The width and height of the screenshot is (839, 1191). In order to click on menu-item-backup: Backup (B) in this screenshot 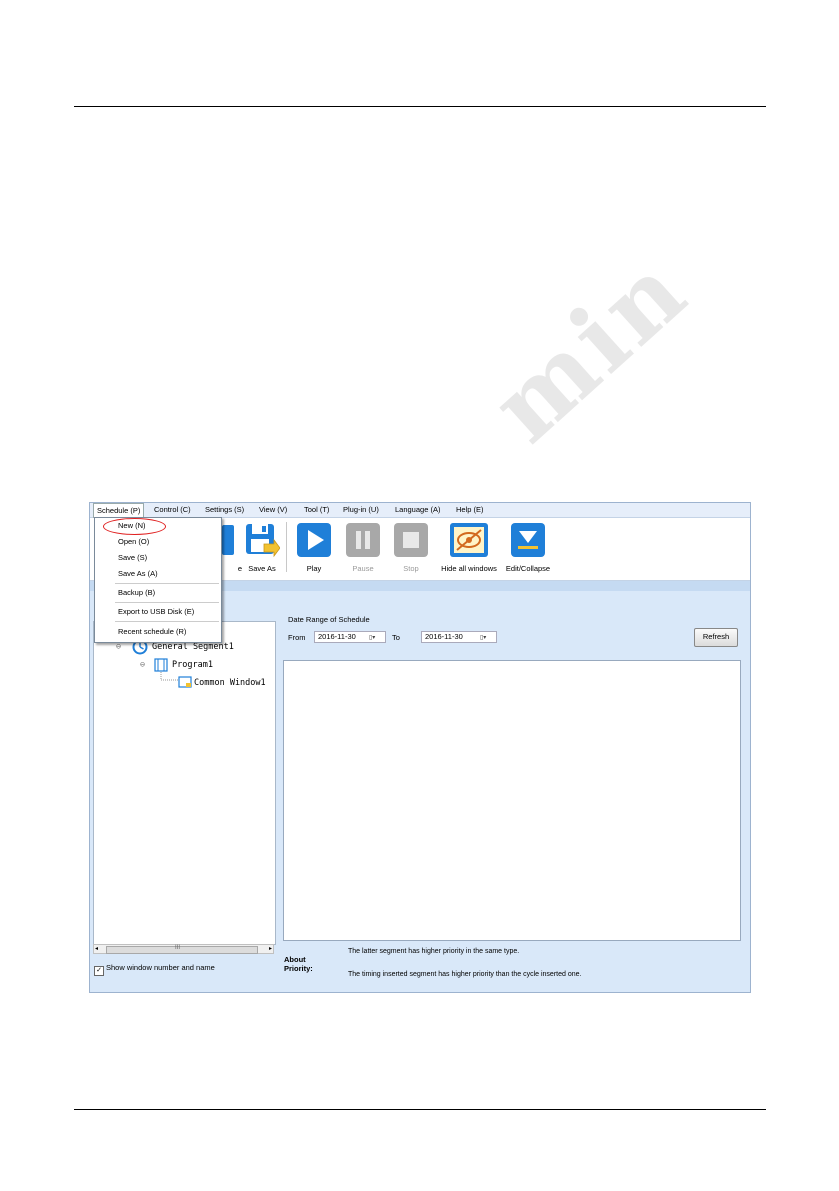, I will do `click(136, 592)`.